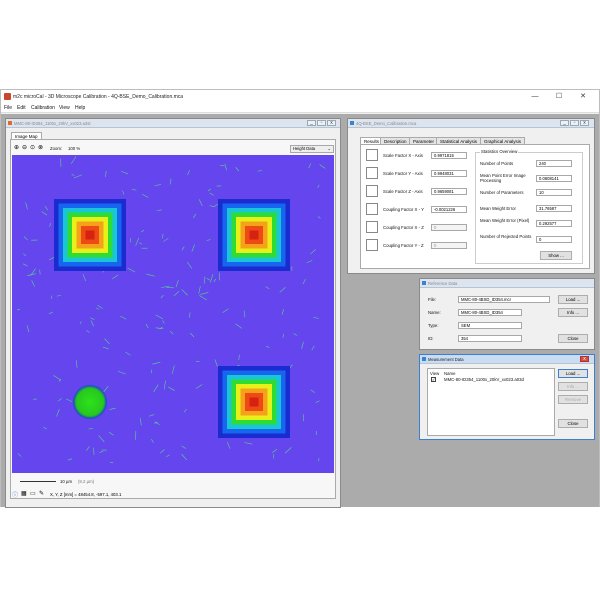 The width and height of the screenshot is (600, 600). I want to click on result-value-field: 0.9659081, so click(449, 191).